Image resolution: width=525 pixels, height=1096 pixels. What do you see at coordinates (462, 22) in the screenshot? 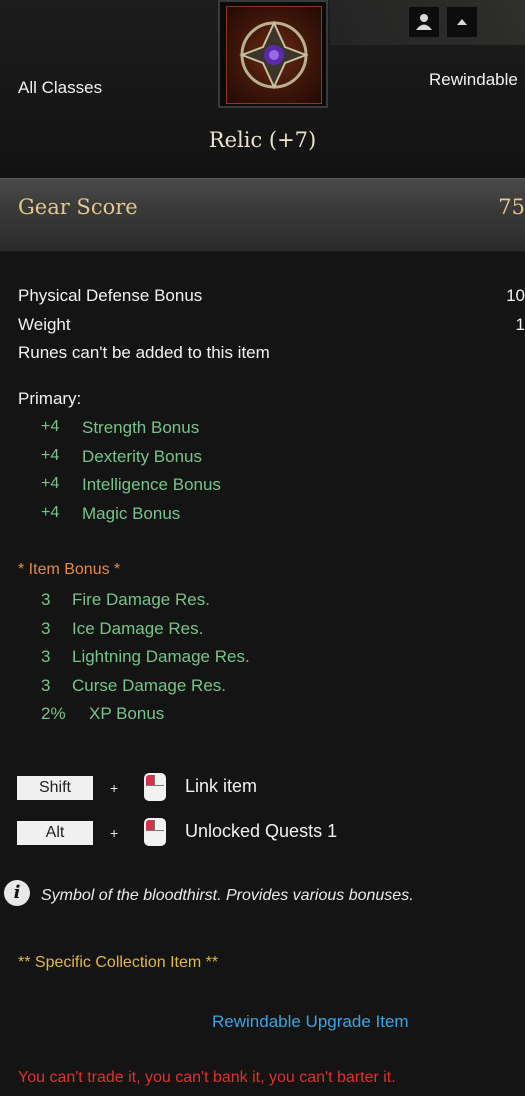
I see `caret-up-icon` at bounding box center [462, 22].